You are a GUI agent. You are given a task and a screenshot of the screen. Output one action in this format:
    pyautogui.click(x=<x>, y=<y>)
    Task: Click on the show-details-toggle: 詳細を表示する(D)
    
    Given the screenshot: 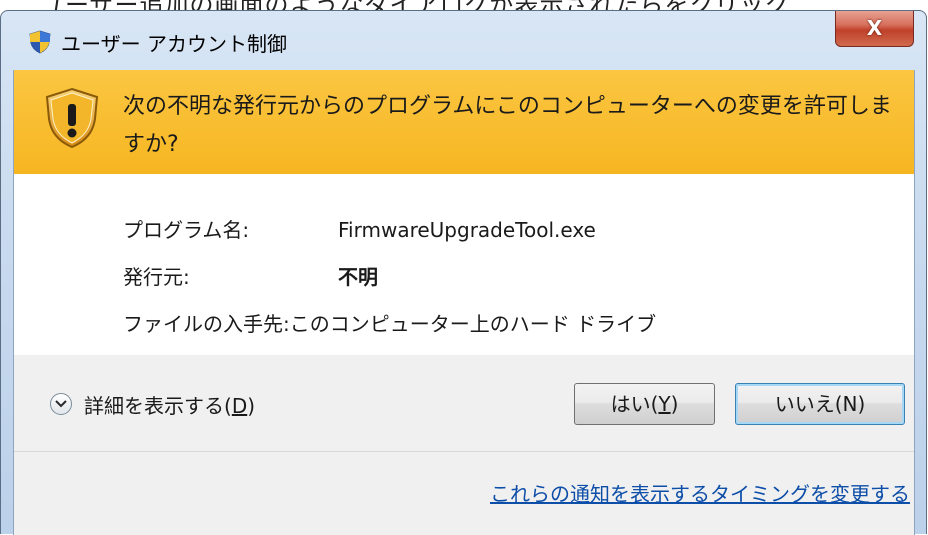 What is the action you would take?
    pyautogui.click(x=152, y=404)
    